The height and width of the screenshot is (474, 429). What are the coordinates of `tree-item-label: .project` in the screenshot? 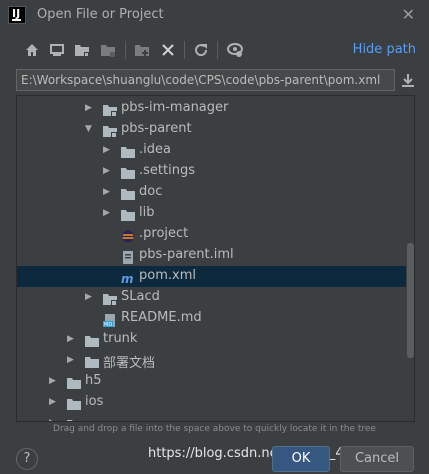 It's located at (164, 233).